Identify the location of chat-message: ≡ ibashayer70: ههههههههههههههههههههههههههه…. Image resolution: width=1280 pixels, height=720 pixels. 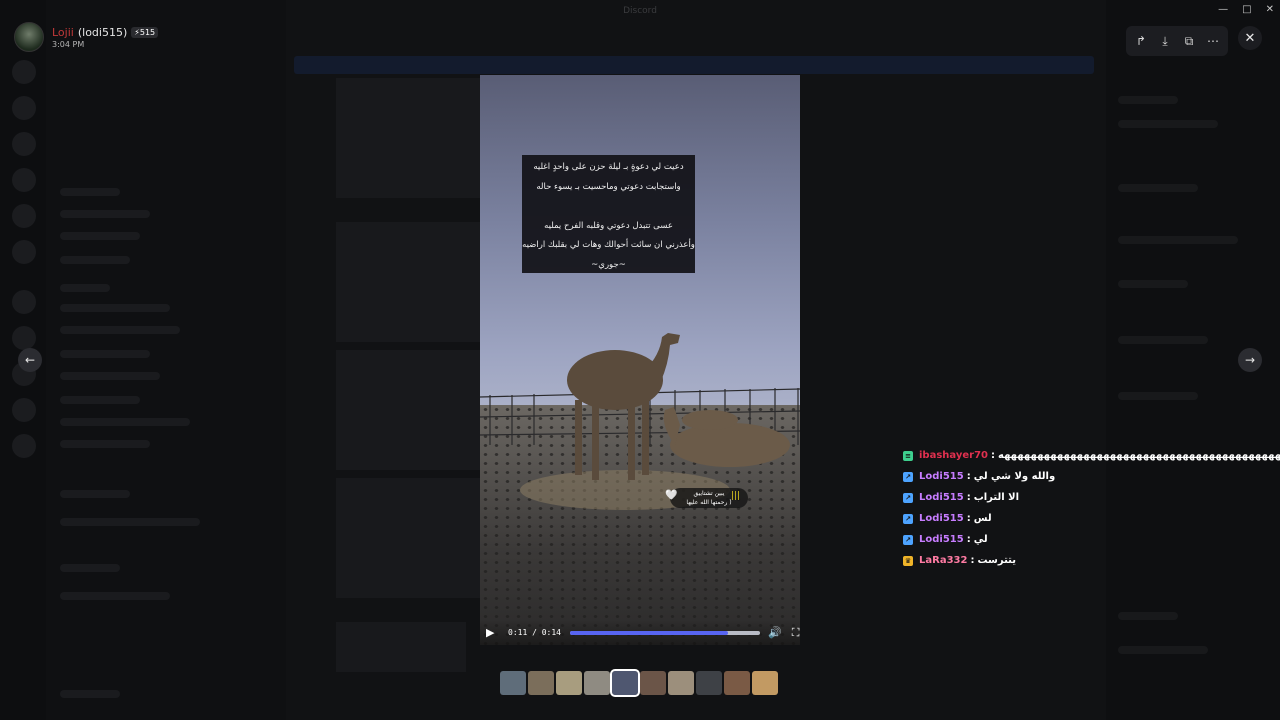
(1091, 455).